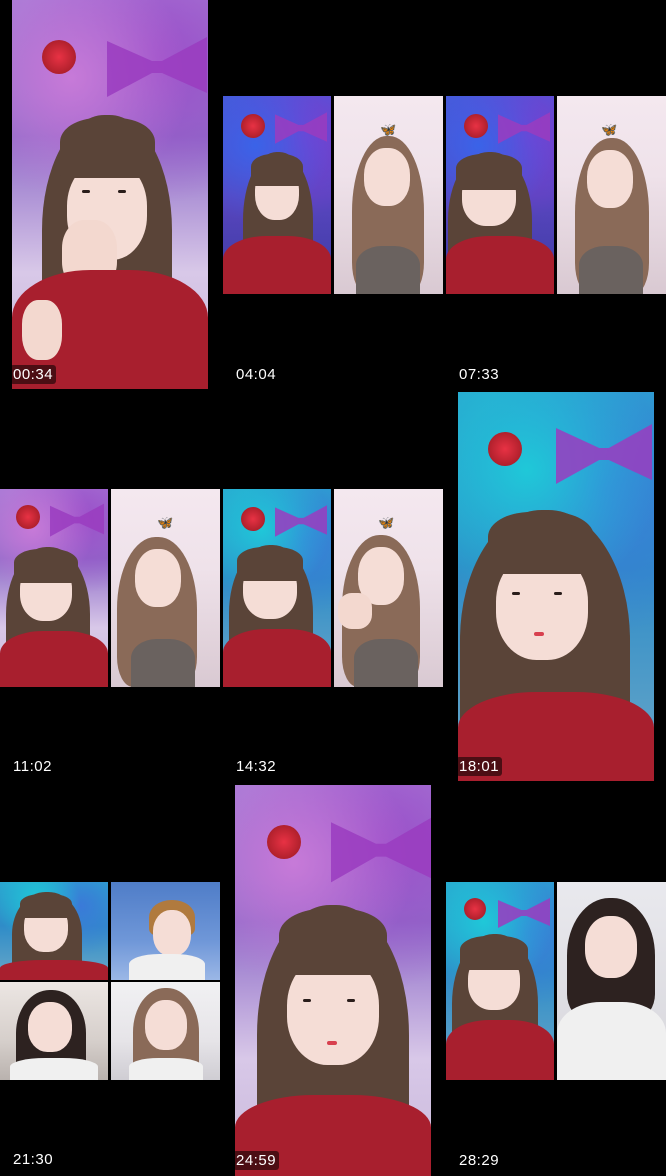  Describe the element at coordinates (256, 766) in the screenshot. I see `timestamp-label: 14:32` at that location.